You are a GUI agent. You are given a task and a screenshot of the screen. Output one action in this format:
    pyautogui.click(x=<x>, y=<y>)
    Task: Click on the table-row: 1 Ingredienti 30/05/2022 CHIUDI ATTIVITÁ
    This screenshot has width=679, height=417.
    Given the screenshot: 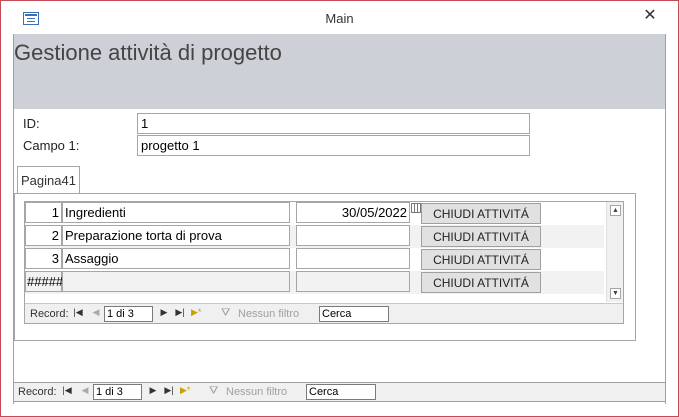 What is the action you would take?
    pyautogui.click(x=314, y=213)
    